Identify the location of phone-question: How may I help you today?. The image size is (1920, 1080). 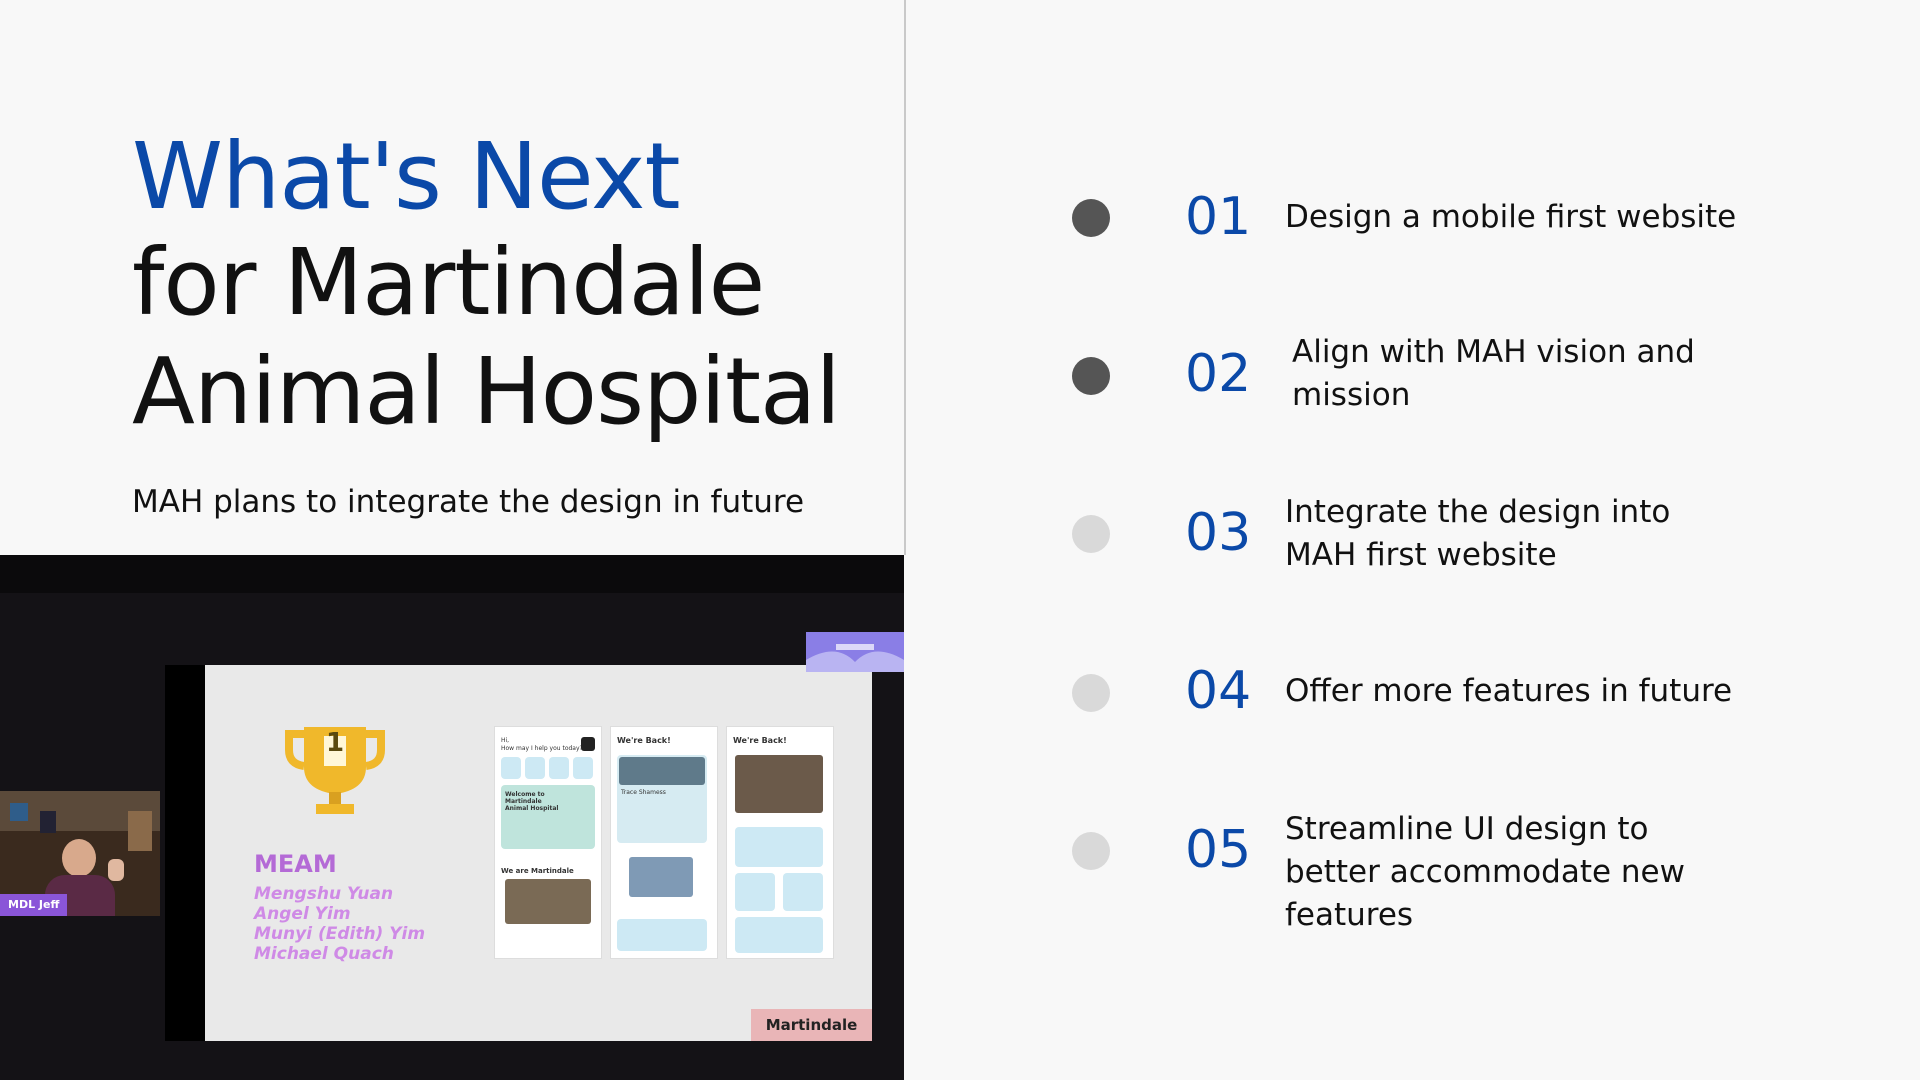
(542, 748).